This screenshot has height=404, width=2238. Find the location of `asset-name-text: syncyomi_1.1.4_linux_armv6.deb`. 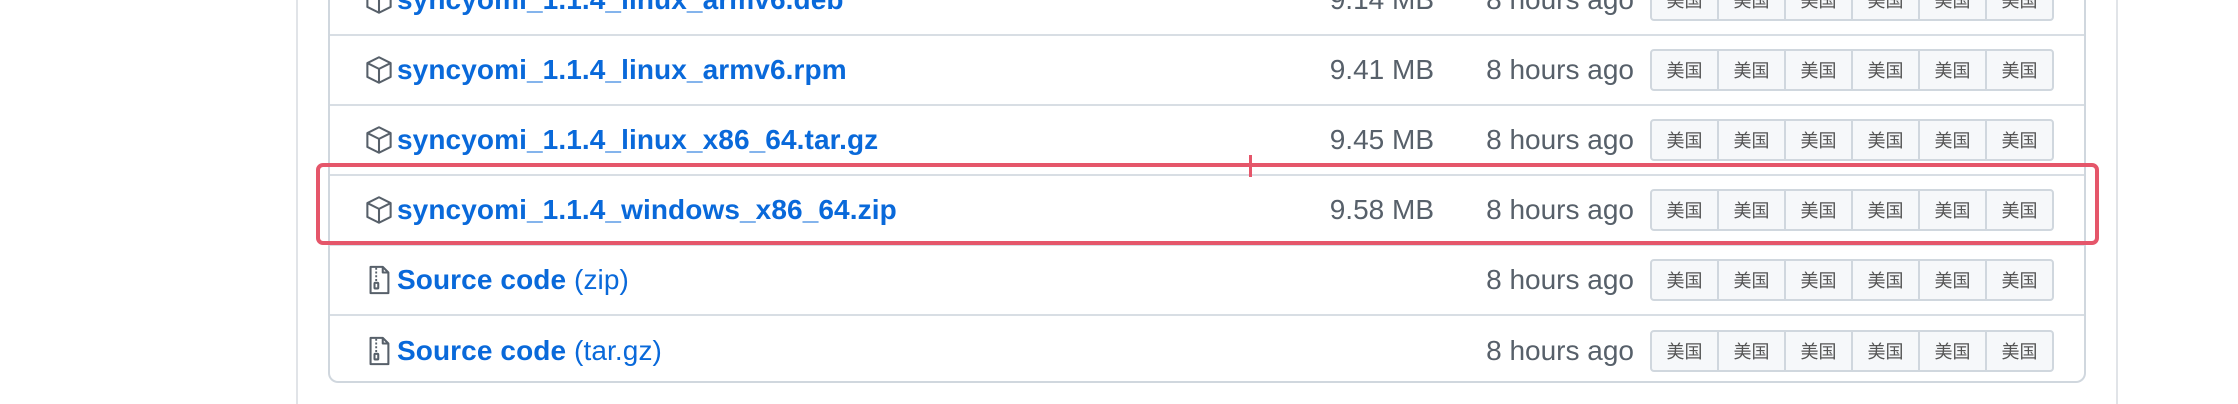

asset-name-text: syncyomi_1.1.4_linux_armv6.deb is located at coordinates (620, 7).